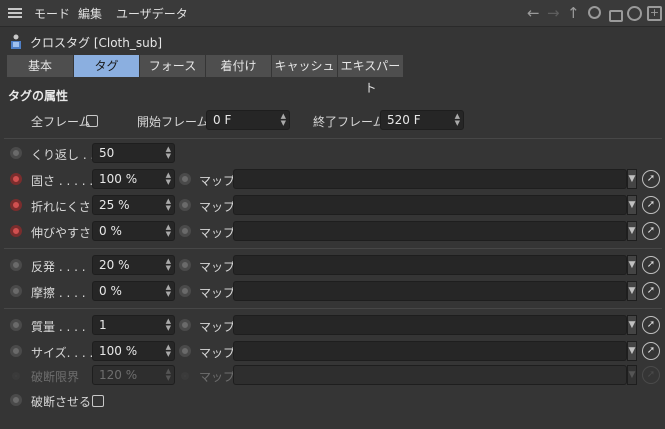  What do you see at coordinates (15, 13) in the screenshot?
I see `hamburger-menu-icon` at bounding box center [15, 13].